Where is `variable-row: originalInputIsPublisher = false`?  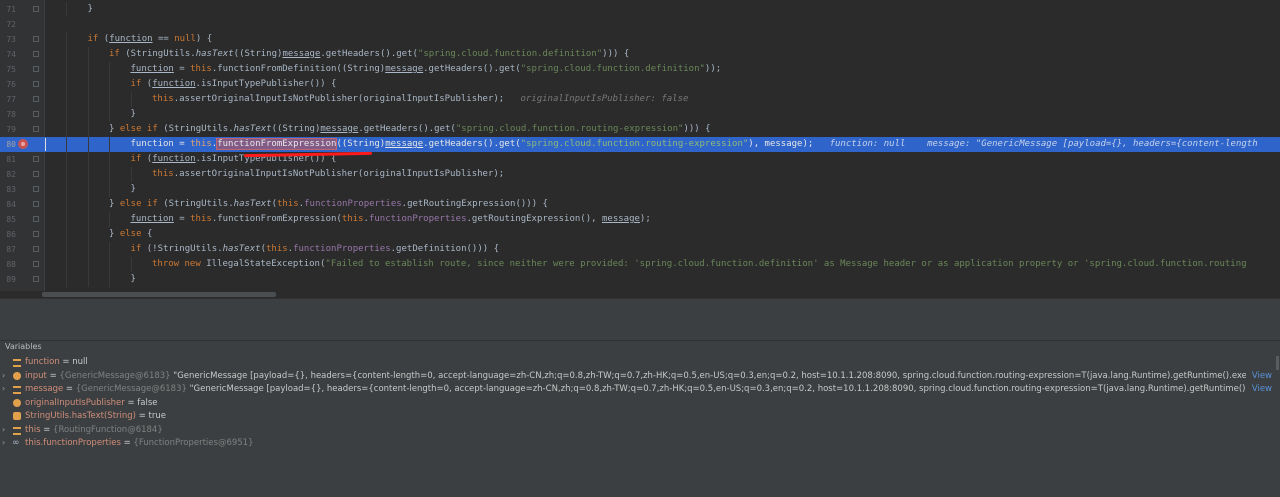
variable-row: originalInputIsPublisher = false is located at coordinates (640, 403).